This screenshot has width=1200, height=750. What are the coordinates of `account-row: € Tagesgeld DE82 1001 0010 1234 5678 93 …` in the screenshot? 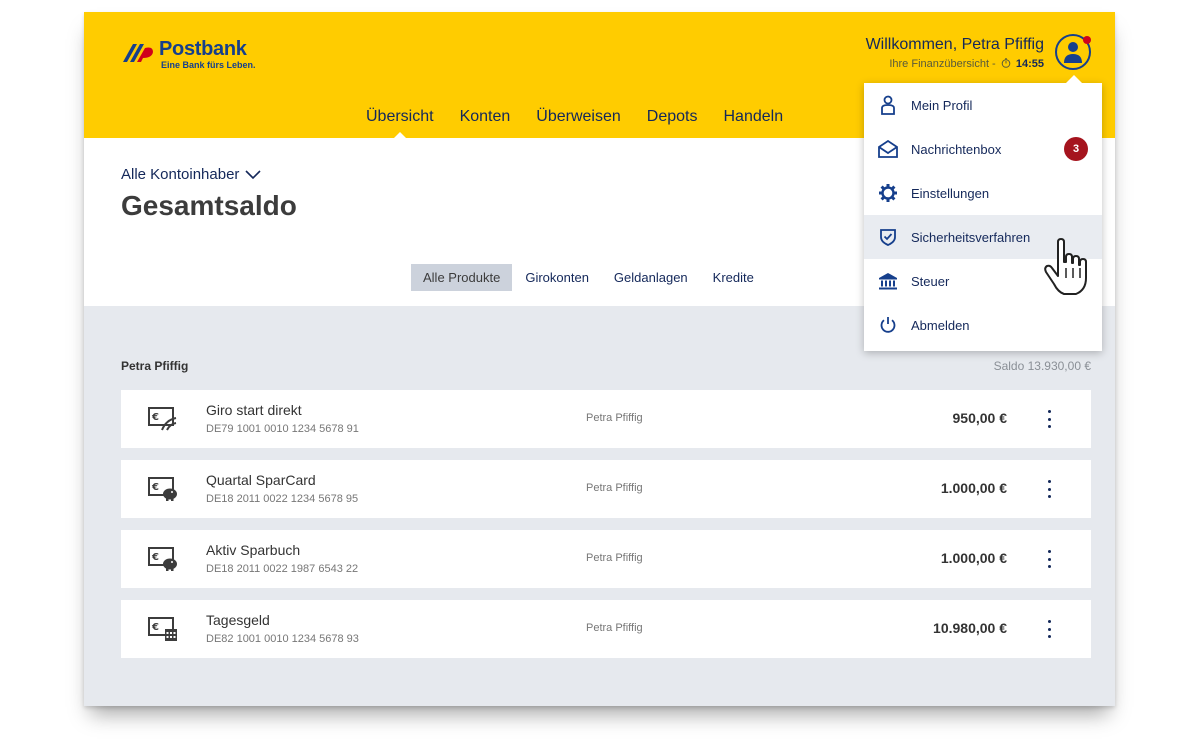 It's located at (606, 629).